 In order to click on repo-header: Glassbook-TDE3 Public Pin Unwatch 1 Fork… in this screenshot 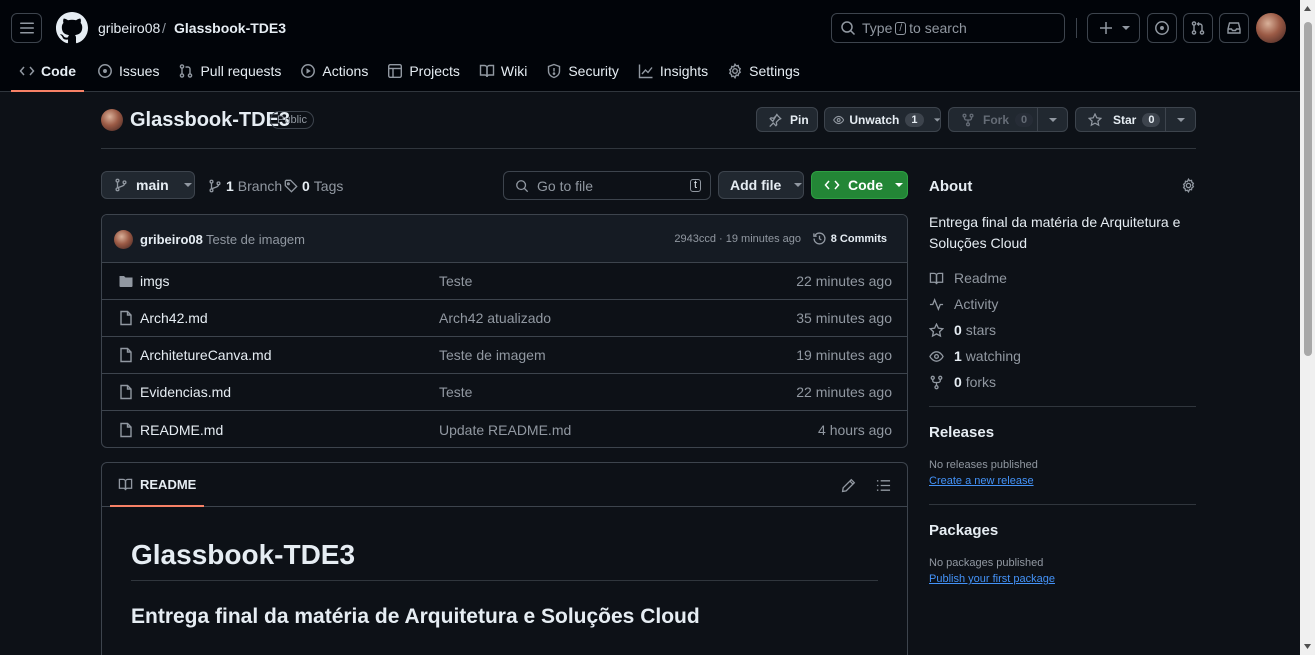, I will do `click(648, 127)`.